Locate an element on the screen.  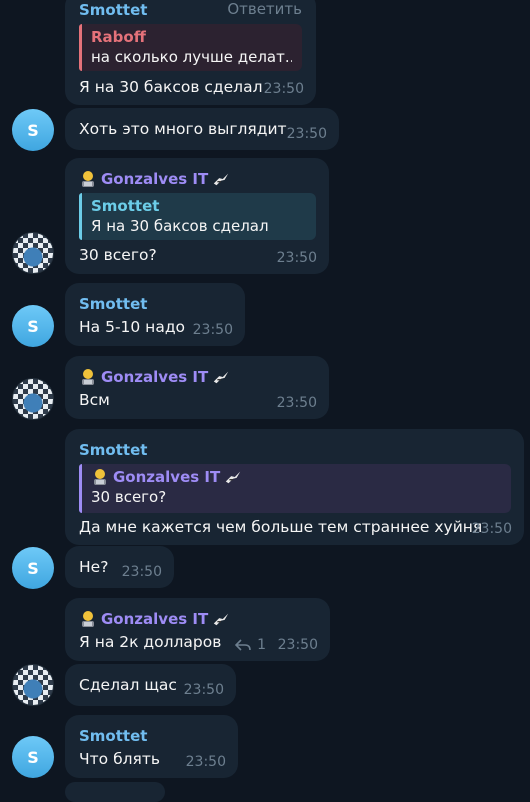
reply-quote: Gonzalves IT 30 всего? is located at coordinates (295, 488).